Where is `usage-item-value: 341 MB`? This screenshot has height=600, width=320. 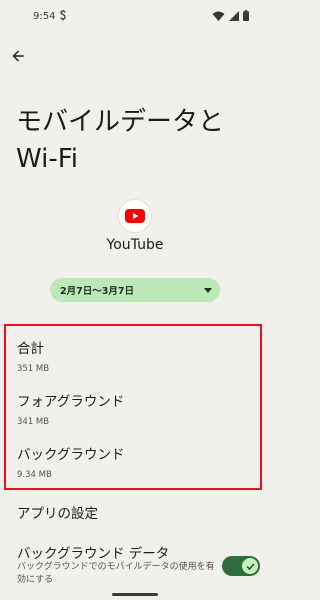
usage-item-value: 341 MB is located at coordinates (33, 422).